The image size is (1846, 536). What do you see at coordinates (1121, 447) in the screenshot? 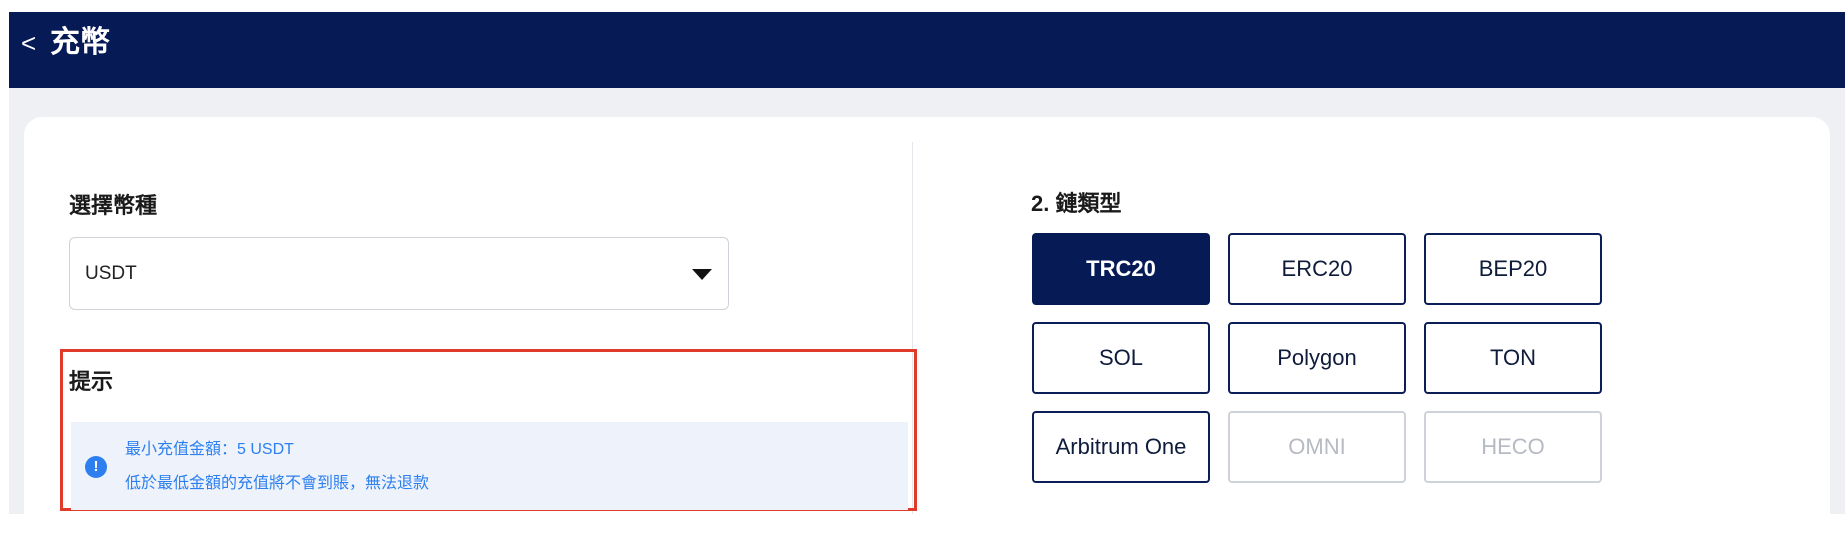
I see `chain-option-arbitrum-one: Arbitrum One` at bounding box center [1121, 447].